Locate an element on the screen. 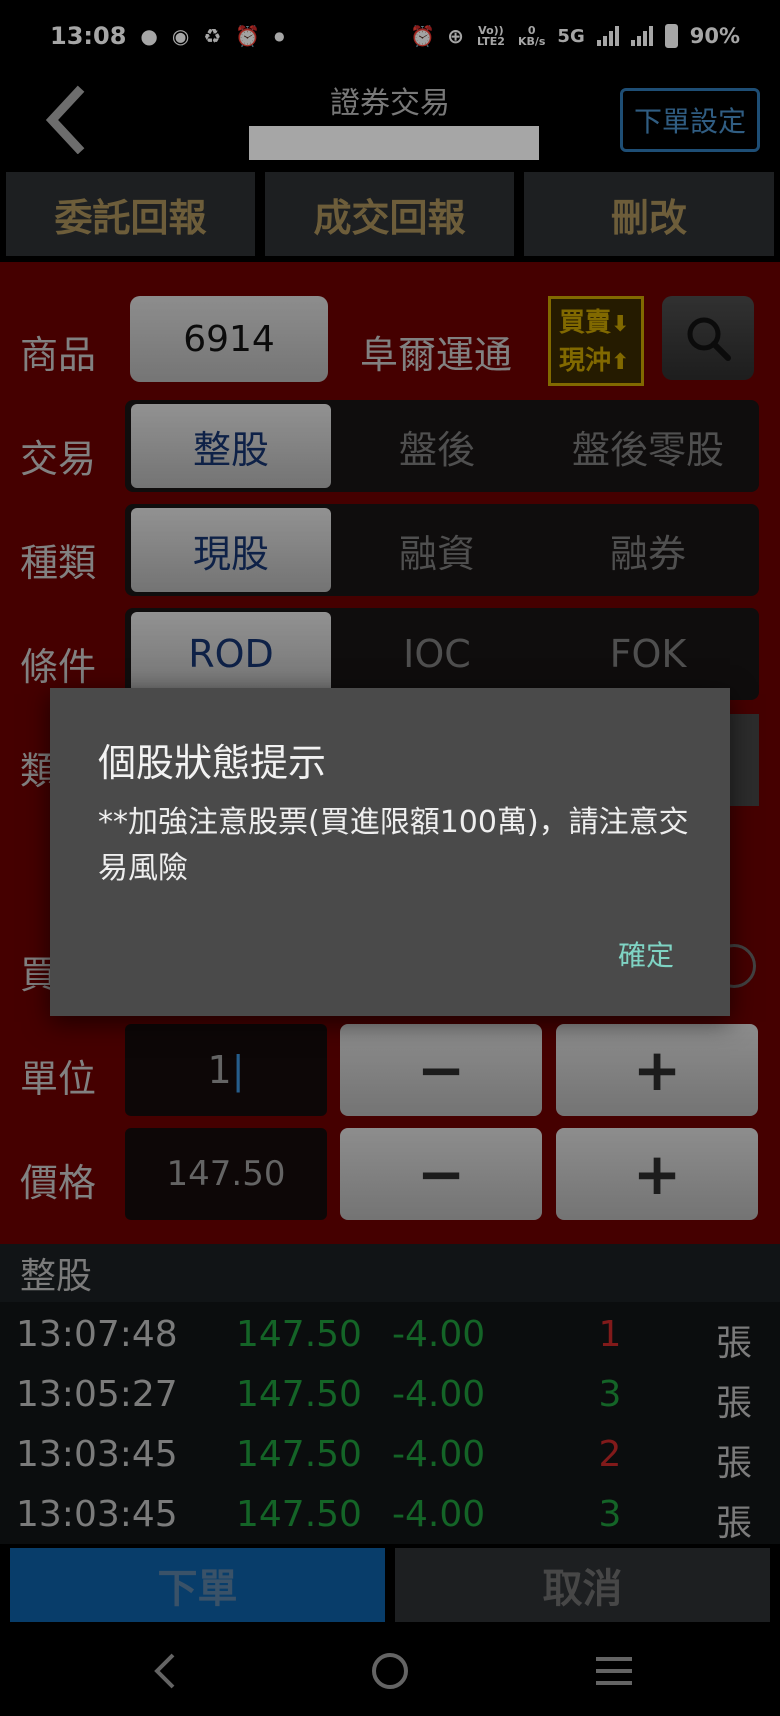 The height and width of the screenshot is (1716, 780). dialog-message: **加強注意股票(買進限額100萬)，請注意交易風險 is located at coordinates (393, 845).